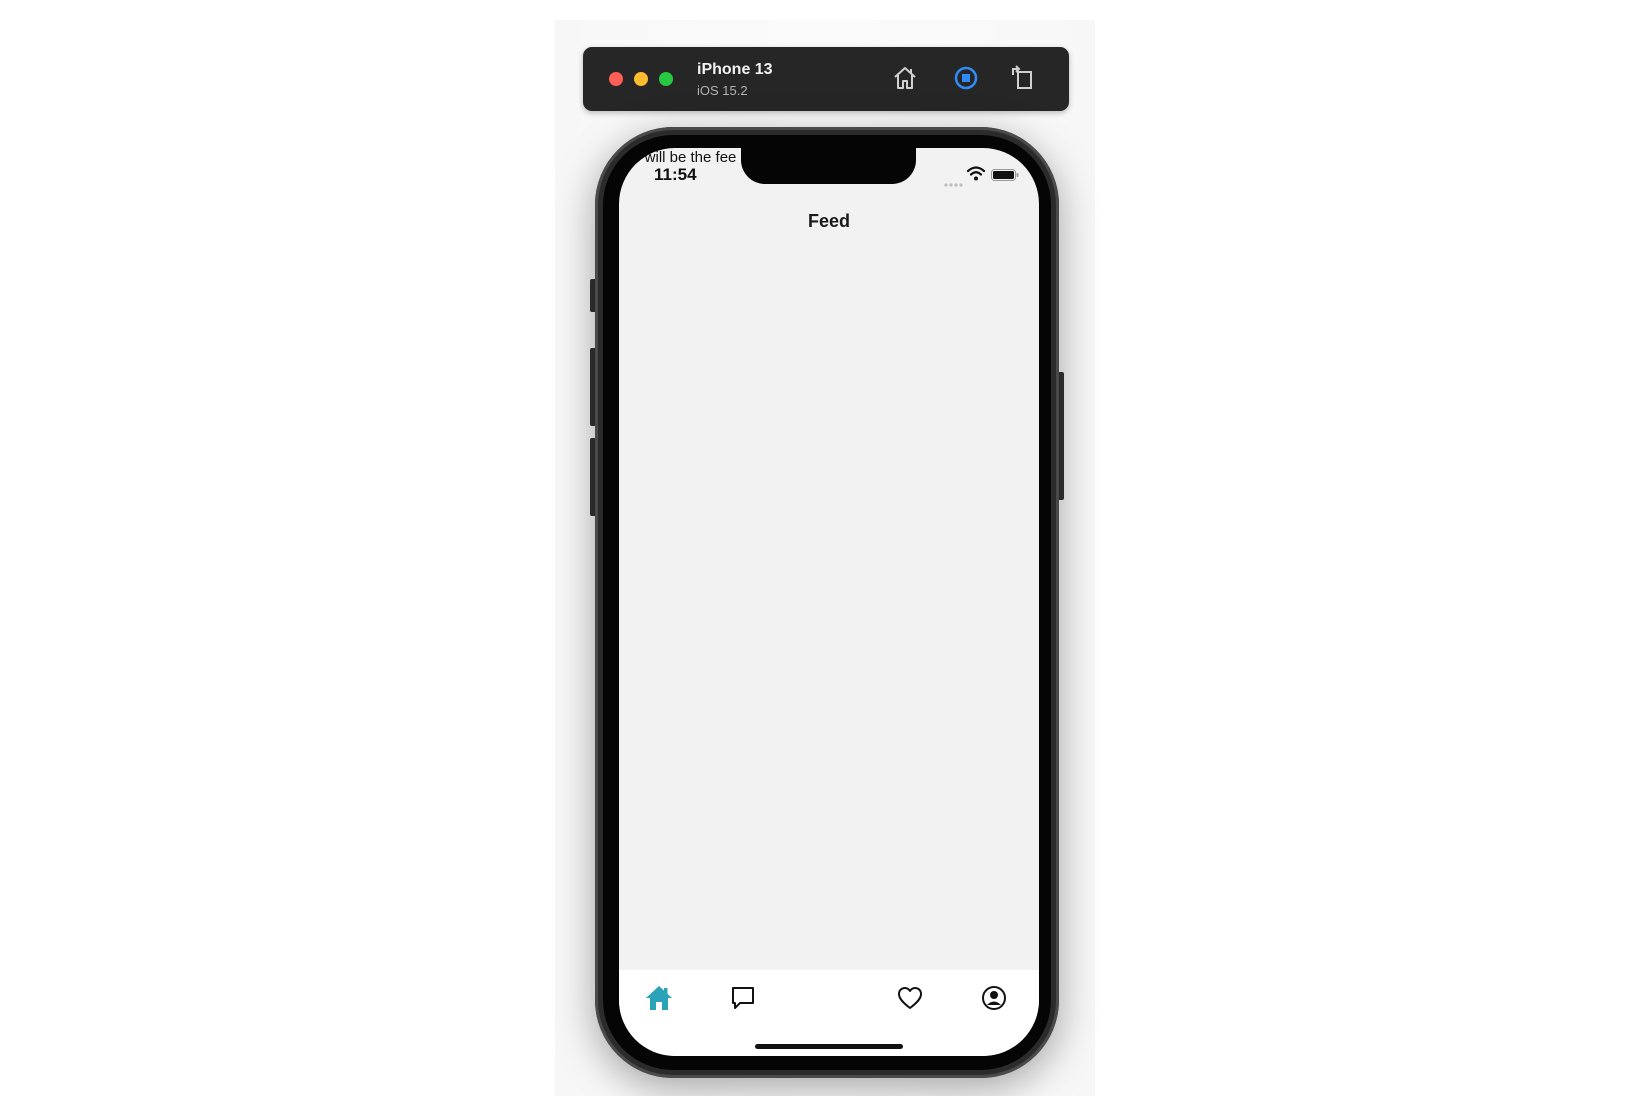 Image resolution: width=1650 pixels, height=1096 pixels. I want to click on minimize-window-button, so click(641, 79).